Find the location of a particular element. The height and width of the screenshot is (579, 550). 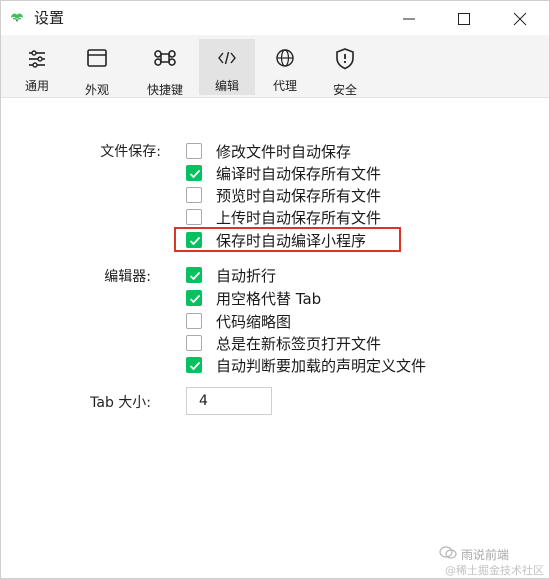

tab-editor-label: 编辑 is located at coordinates (226, 86).